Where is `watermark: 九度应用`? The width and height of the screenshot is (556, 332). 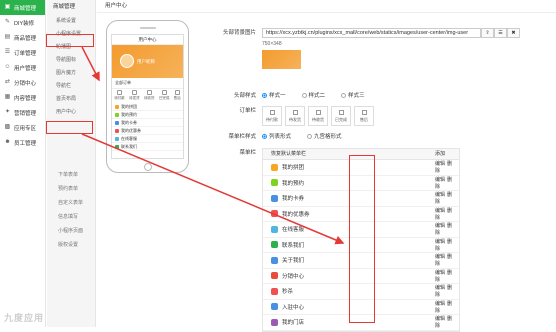 watermark: 九度应用 is located at coordinates (24, 318).